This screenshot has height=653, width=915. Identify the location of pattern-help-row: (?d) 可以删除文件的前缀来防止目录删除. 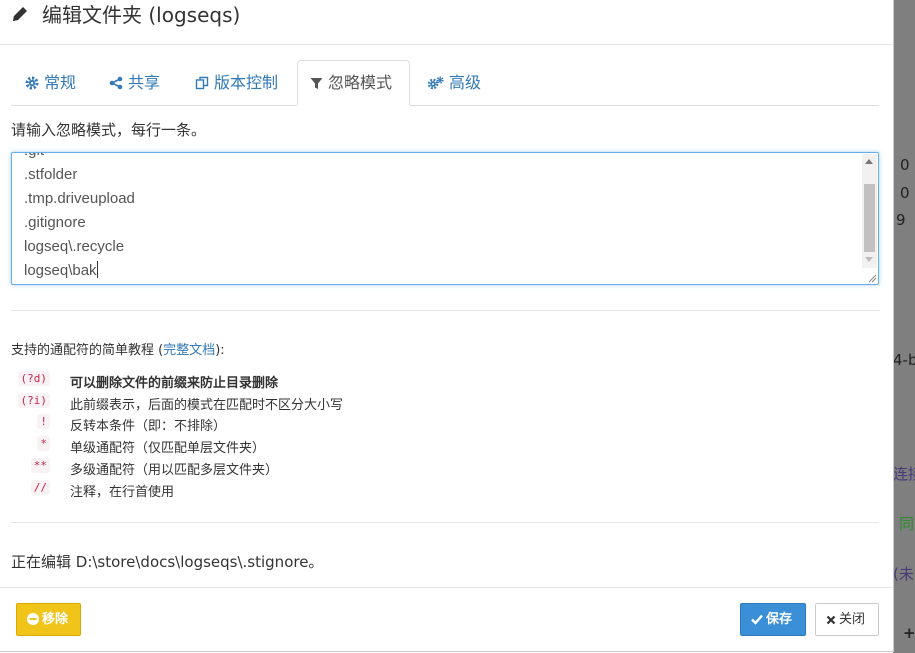
(300, 380).